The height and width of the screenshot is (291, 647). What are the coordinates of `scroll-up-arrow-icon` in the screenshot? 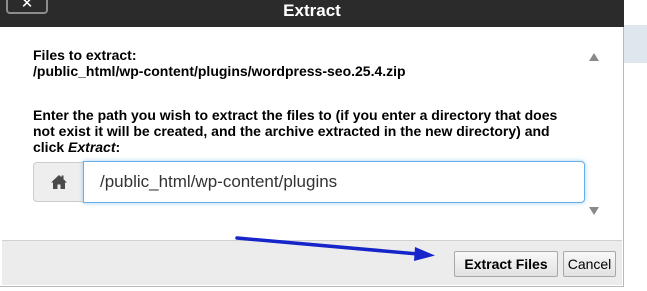 It's located at (594, 57).